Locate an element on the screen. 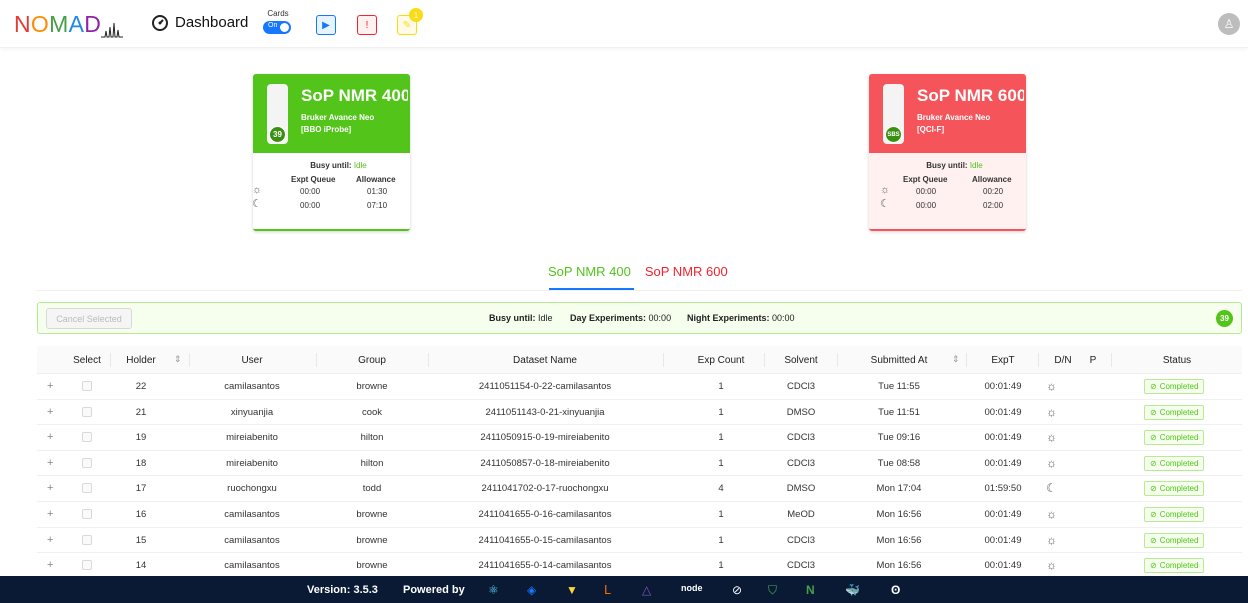 The width and height of the screenshot is (1248, 603). user-avatar: ♙ is located at coordinates (1229, 24).